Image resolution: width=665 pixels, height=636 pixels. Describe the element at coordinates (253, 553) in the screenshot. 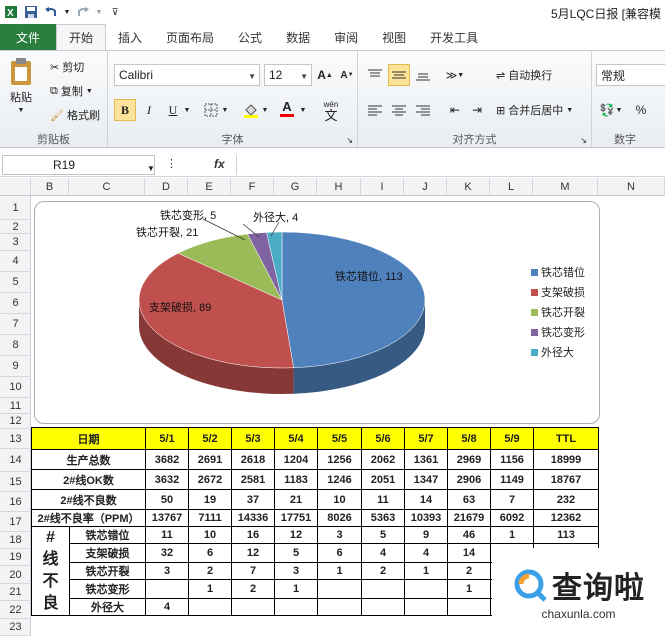

I see `table-cell: 12` at that location.